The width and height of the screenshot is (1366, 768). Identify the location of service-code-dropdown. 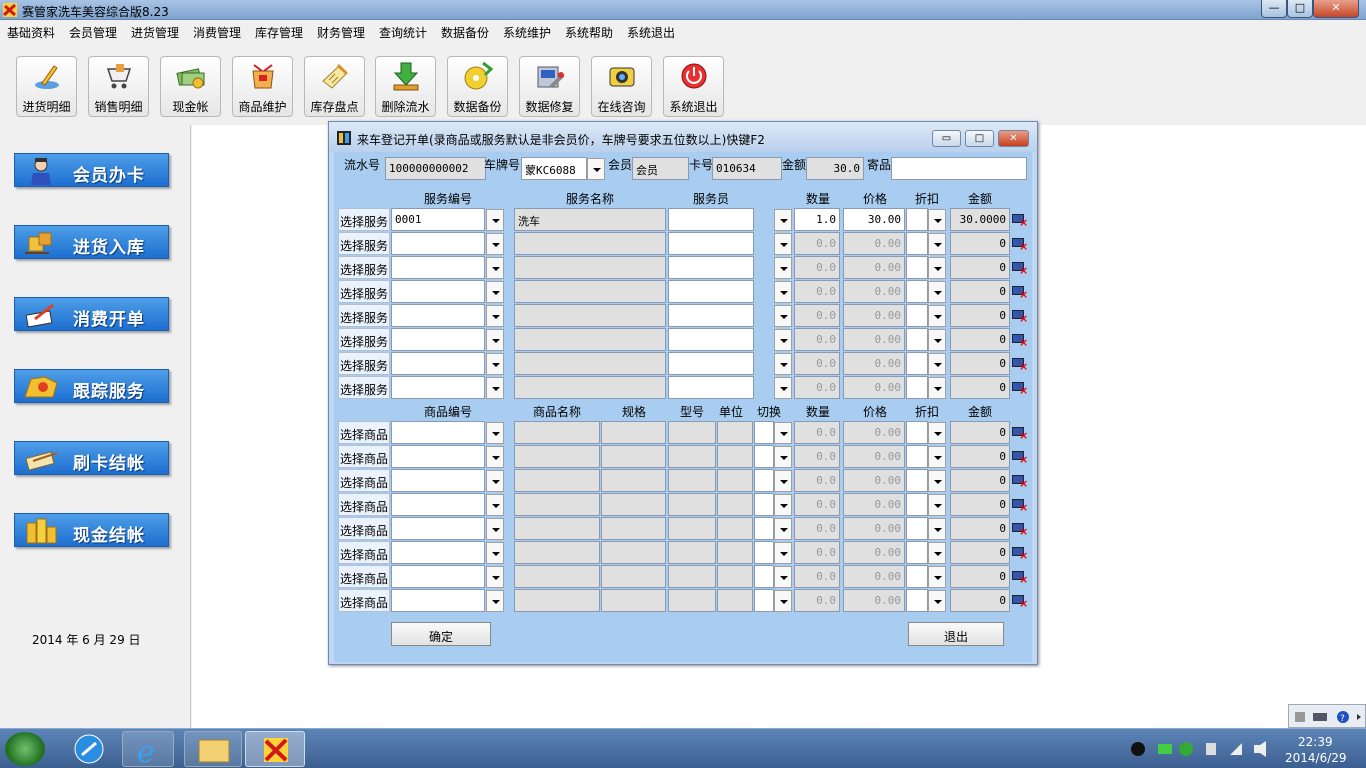
(495, 340).